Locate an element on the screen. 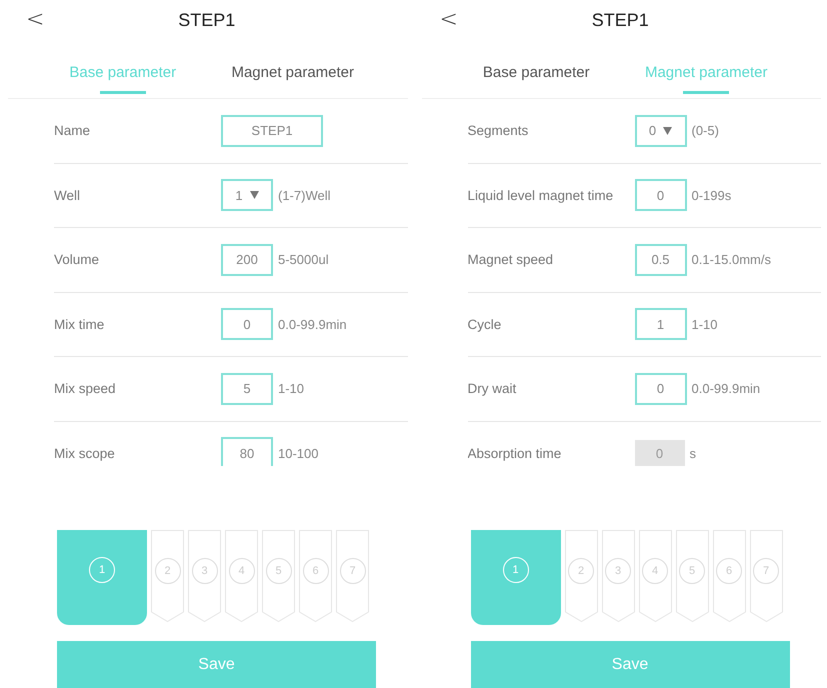 This screenshot has height=688, width=827. range-hint: 5-5000ul is located at coordinates (303, 260).